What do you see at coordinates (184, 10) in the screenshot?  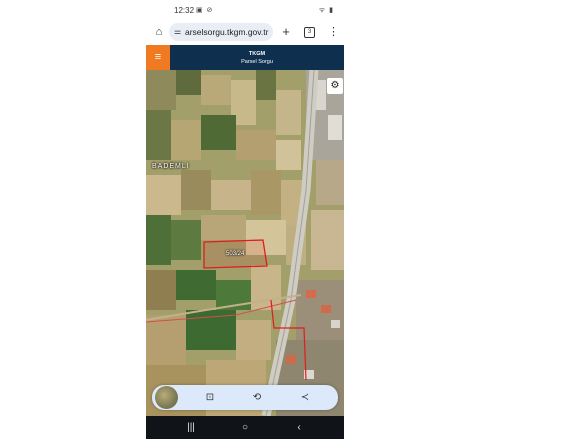 I see `status-time: 12:32` at bounding box center [184, 10].